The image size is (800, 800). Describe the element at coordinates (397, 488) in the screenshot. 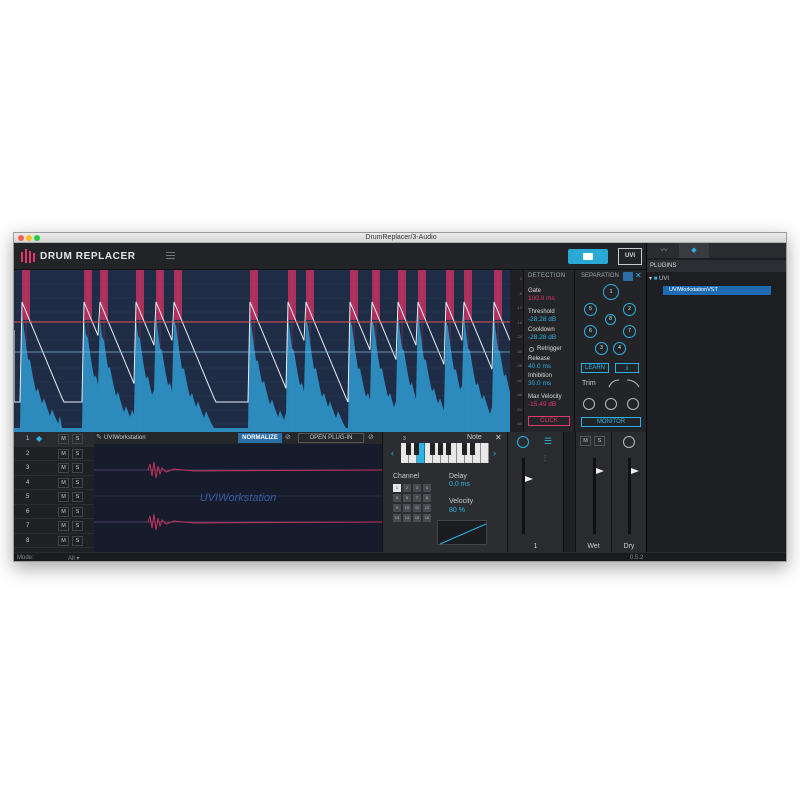

I see `channel-button: 1` at that location.